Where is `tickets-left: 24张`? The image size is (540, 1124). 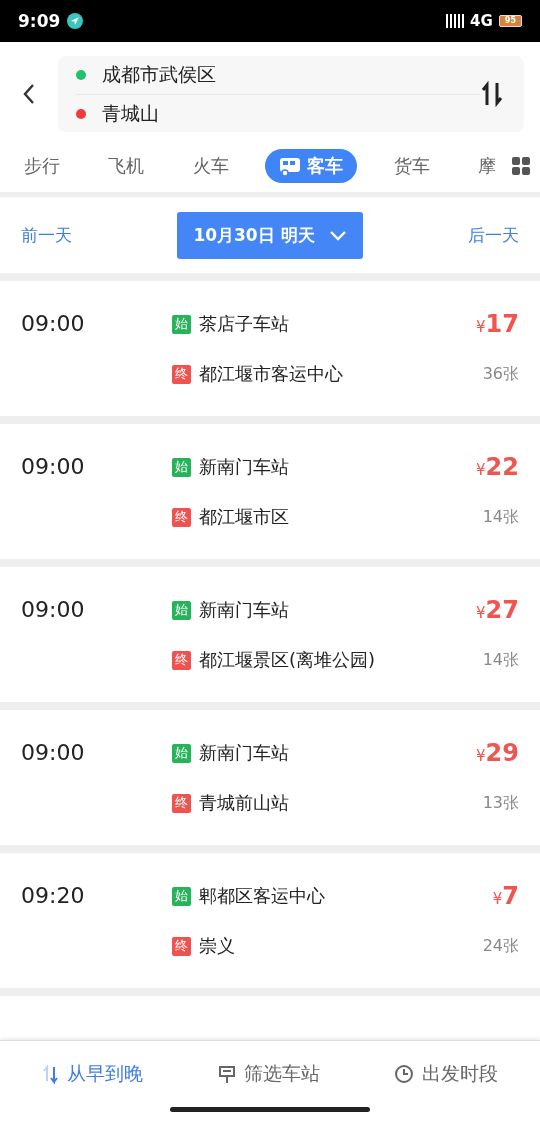 tickets-left: 24张 is located at coordinates (500, 946).